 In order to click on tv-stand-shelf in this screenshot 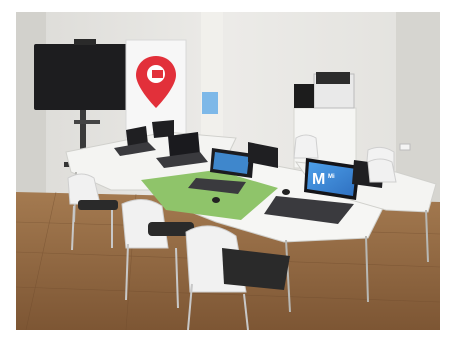, I will do `click(87, 122)`.